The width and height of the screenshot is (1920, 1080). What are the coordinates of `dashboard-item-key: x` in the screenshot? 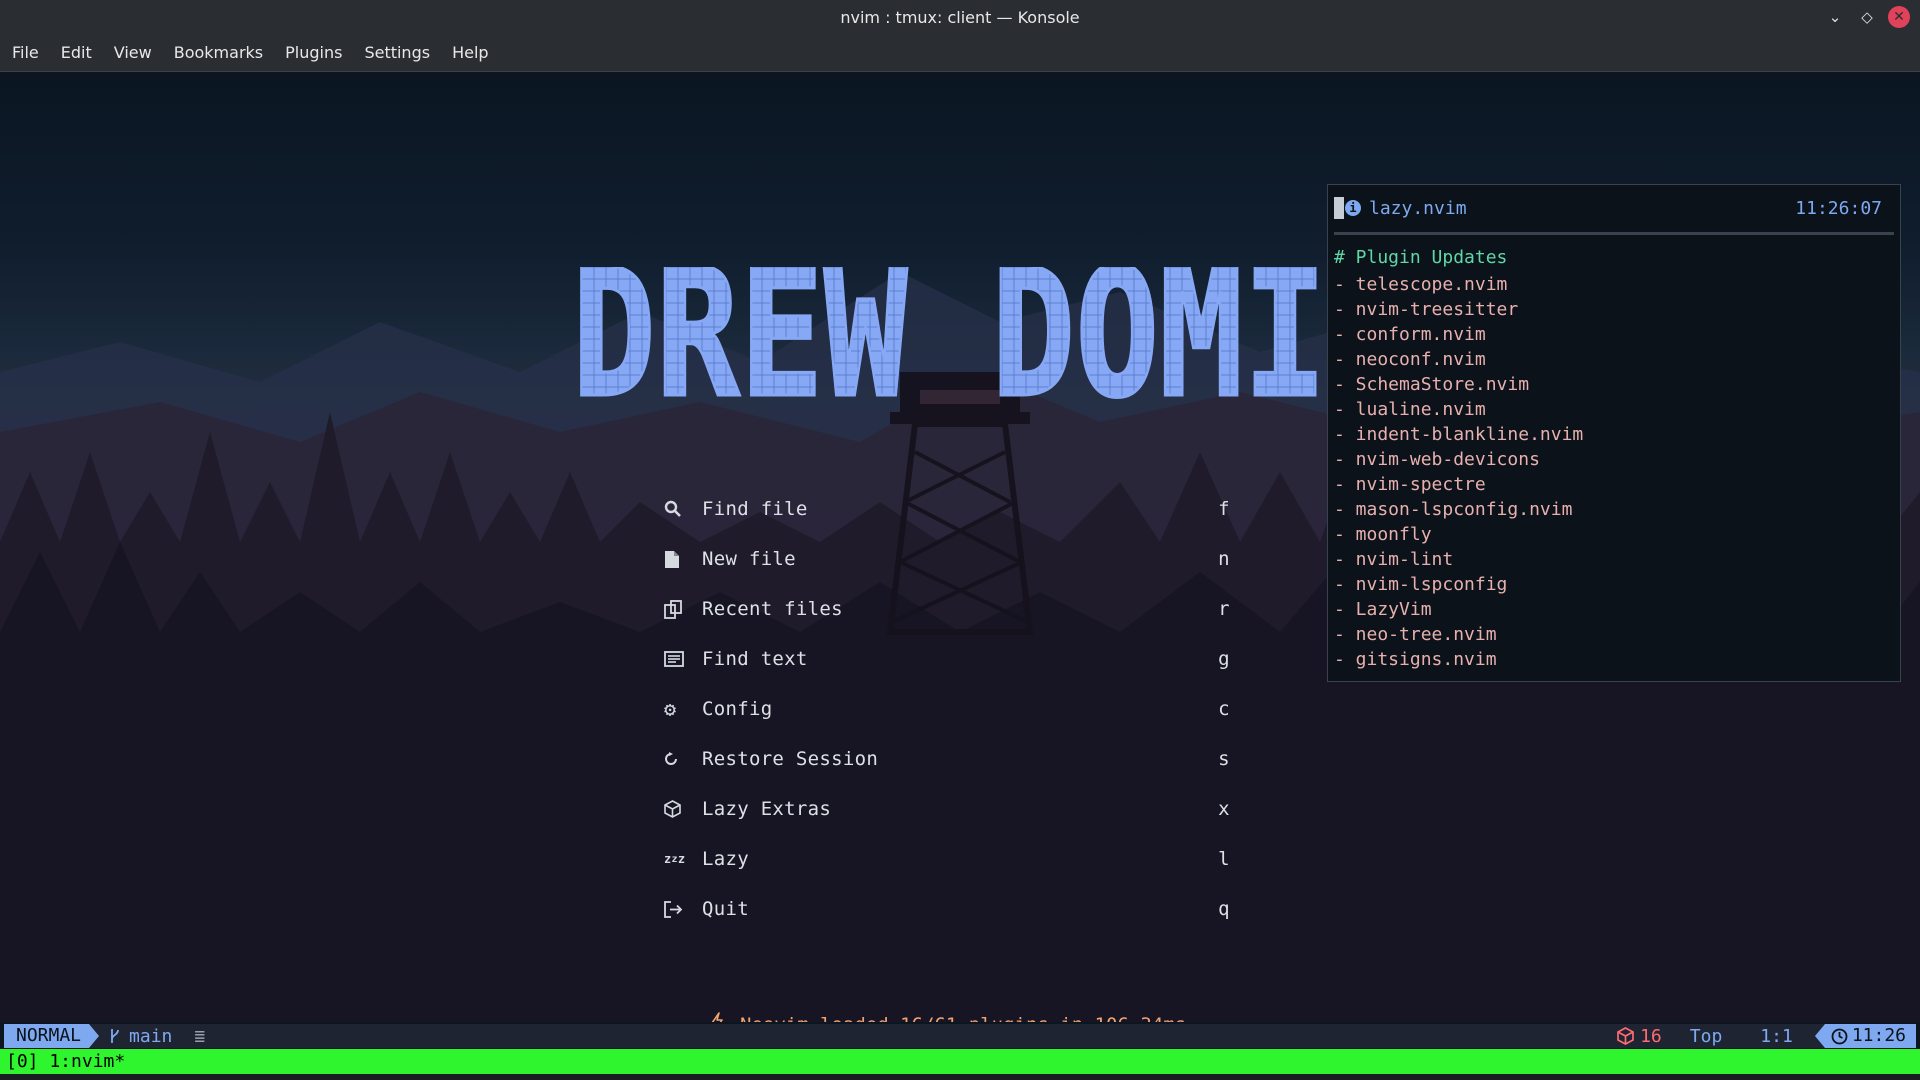 It's located at (1224, 809).